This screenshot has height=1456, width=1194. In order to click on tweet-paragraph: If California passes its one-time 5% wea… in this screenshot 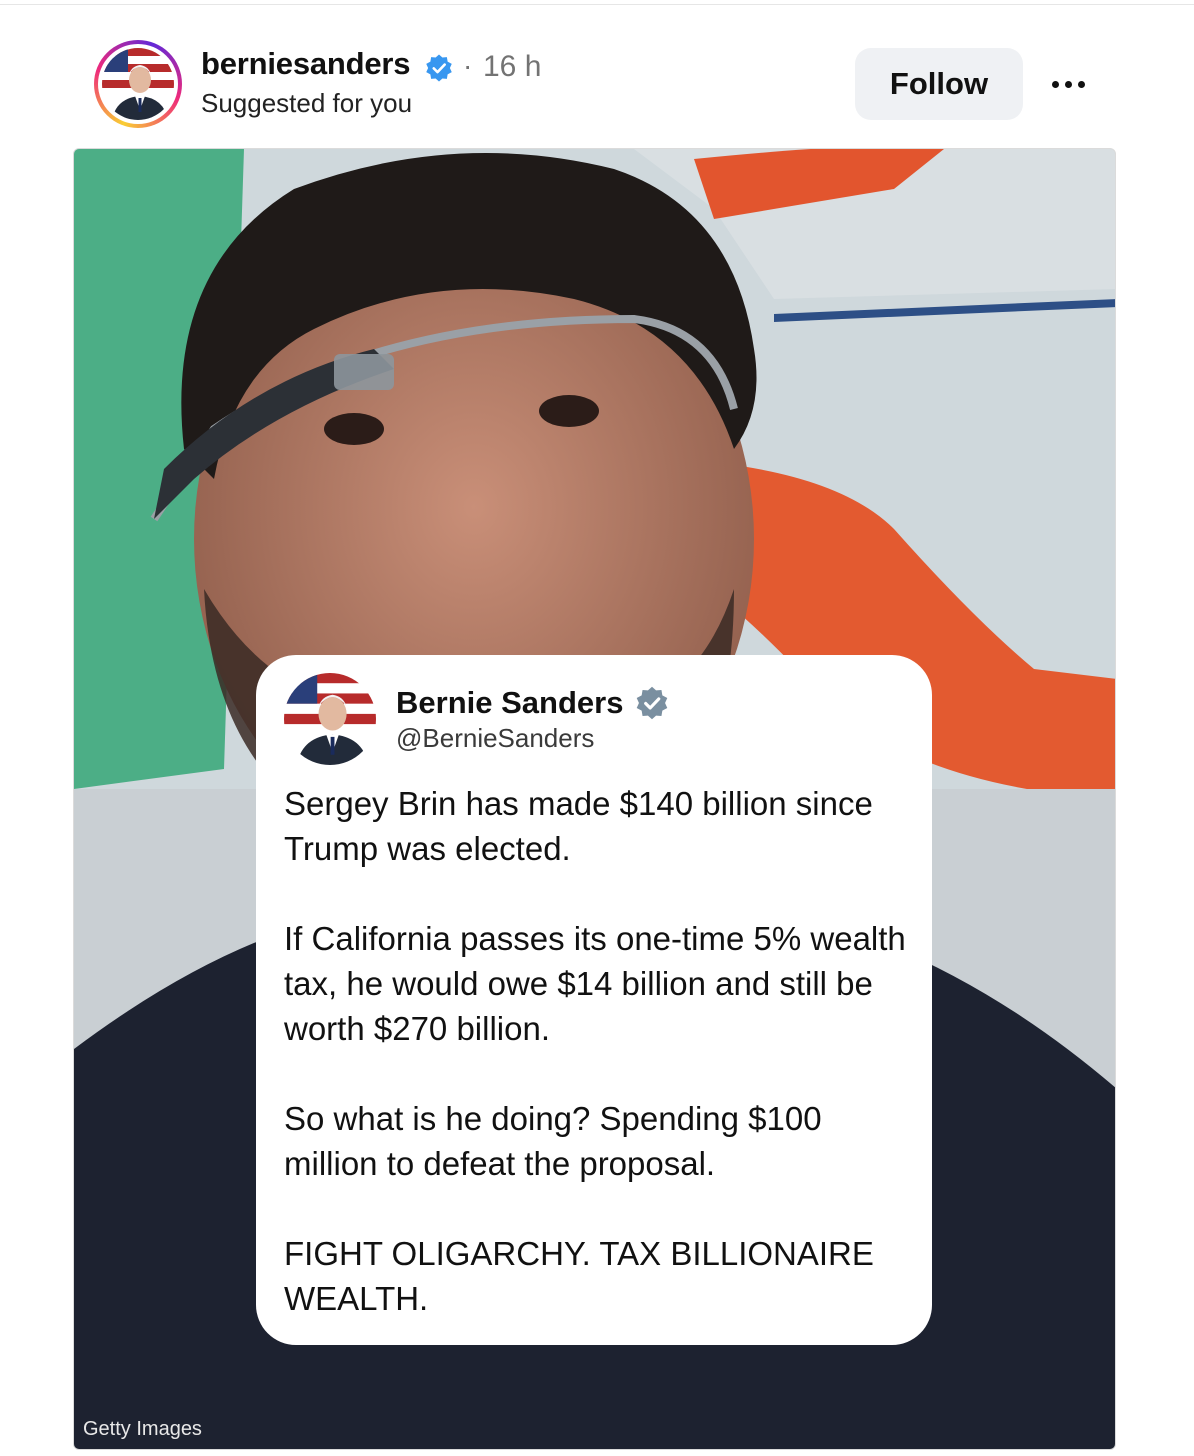, I will do `click(595, 983)`.